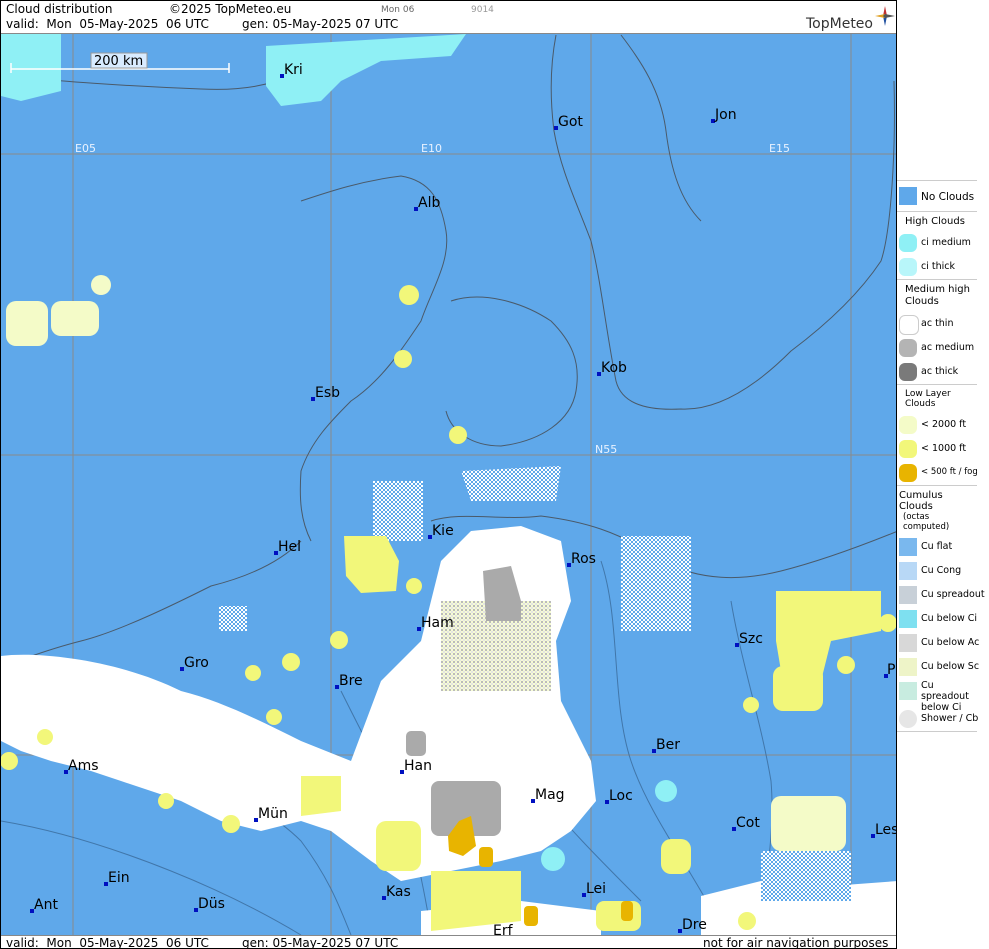 The width and height of the screenshot is (989, 949). Describe the element at coordinates (211, 904) in the screenshot. I see `city-dus: Düs` at that location.